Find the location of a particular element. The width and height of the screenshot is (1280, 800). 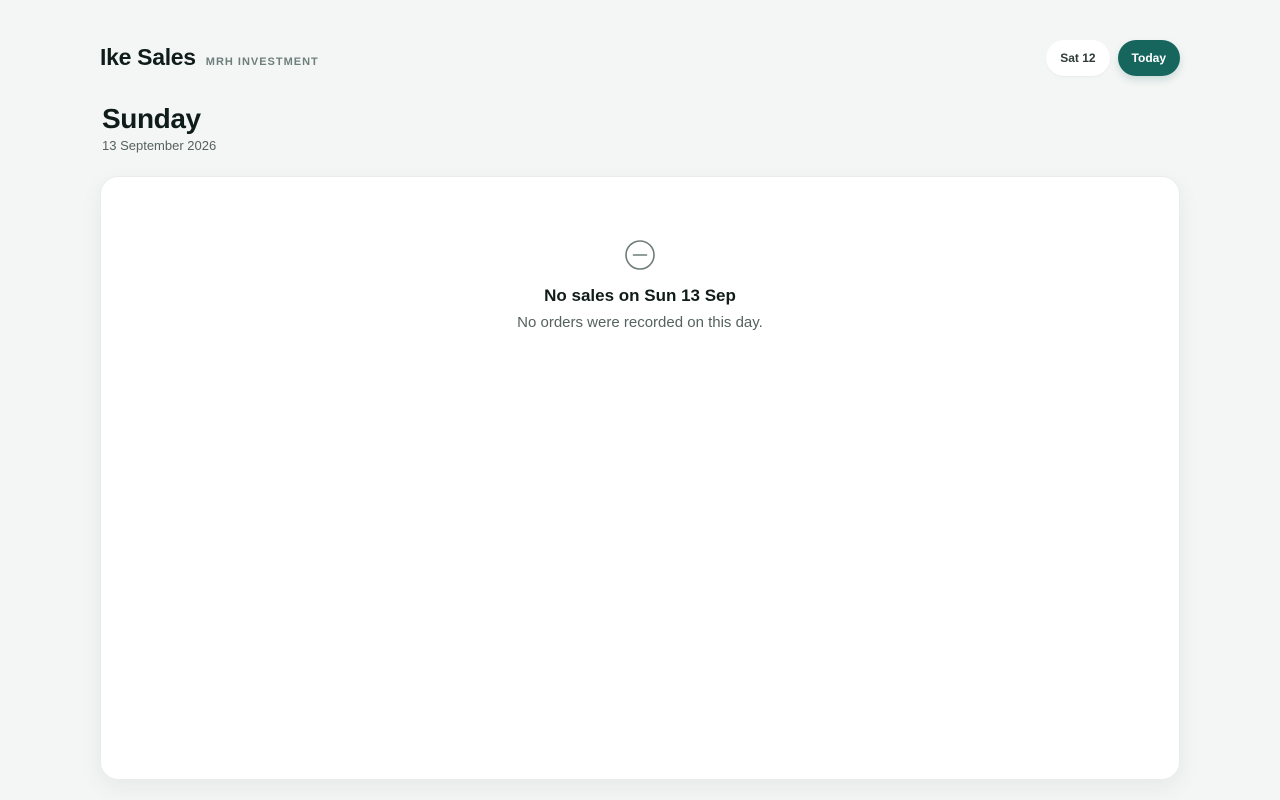

brand: Ike Sales MRH INVESTMENT is located at coordinates (209, 57).